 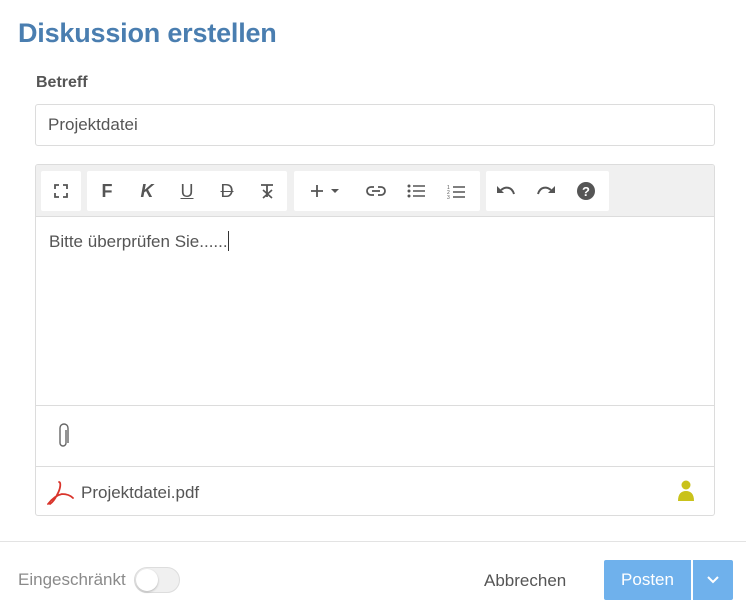 I want to click on toolbar-group-history: ?, so click(x=547, y=191).